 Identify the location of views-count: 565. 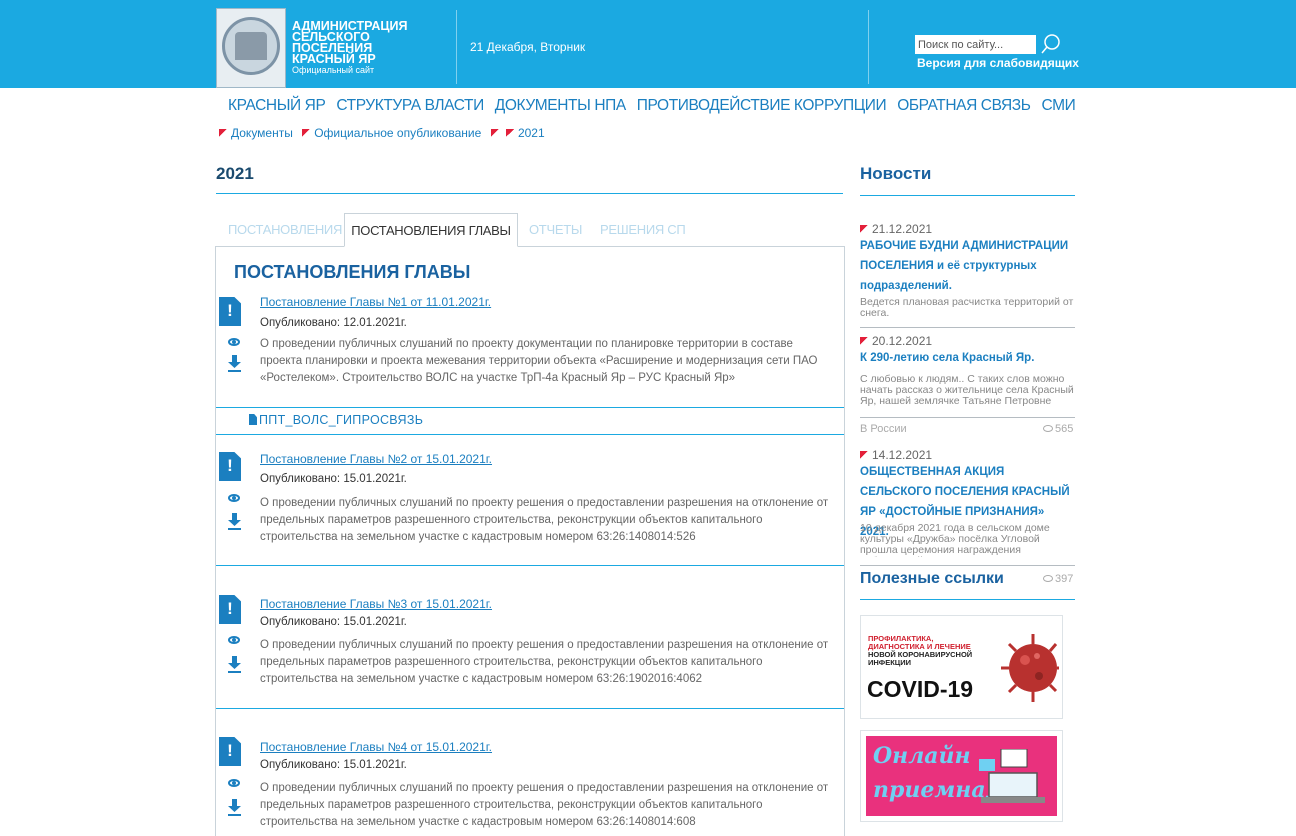
(1064, 429).